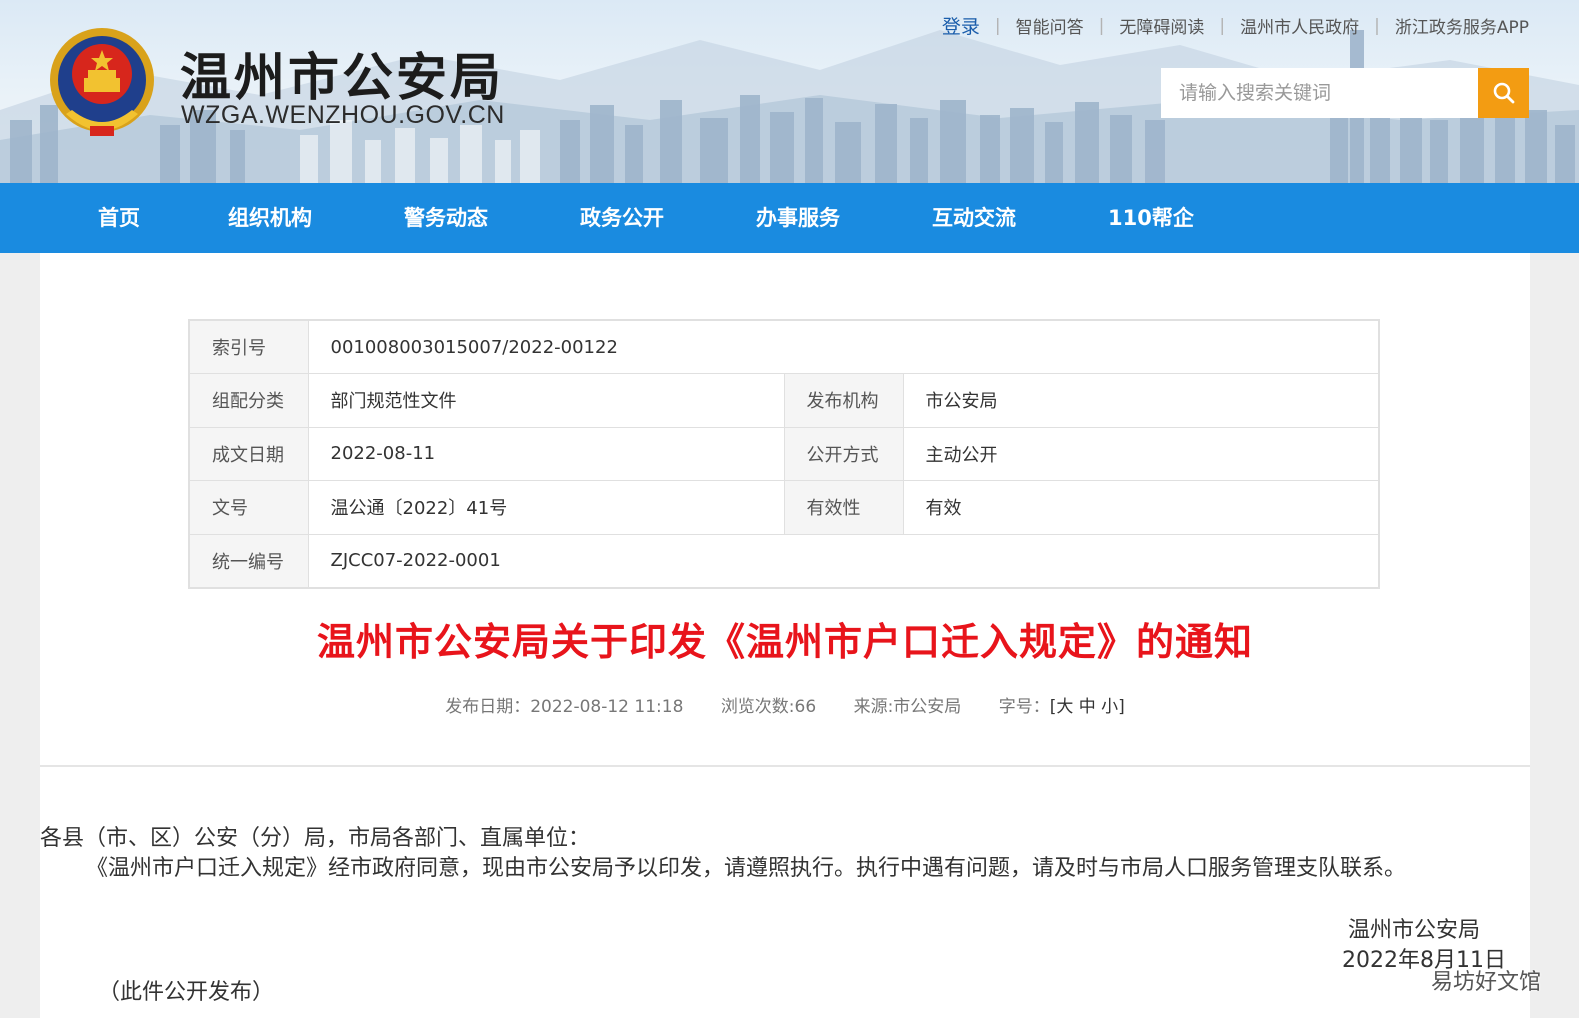 Image resolution: width=1579 pixels, height=1018 pixels. Describe the element at coordinates (843, 346) in the screenshot. I see `index-value: 001008003015007/2022-00122` at that location.